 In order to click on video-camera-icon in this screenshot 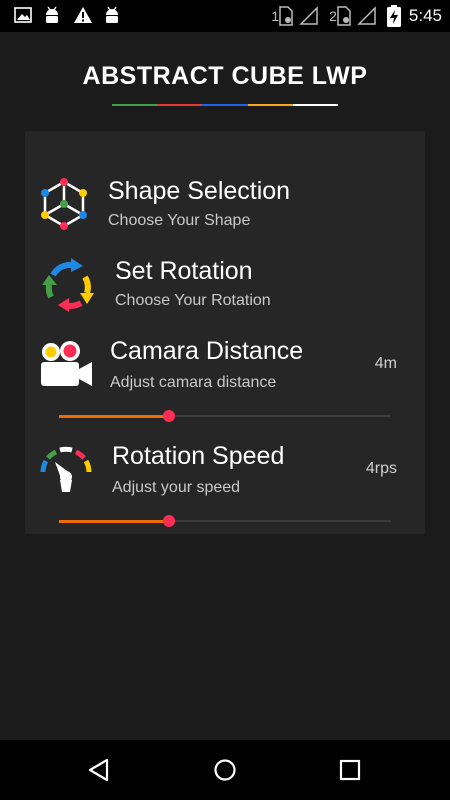, I will do `click(66, 363)`.